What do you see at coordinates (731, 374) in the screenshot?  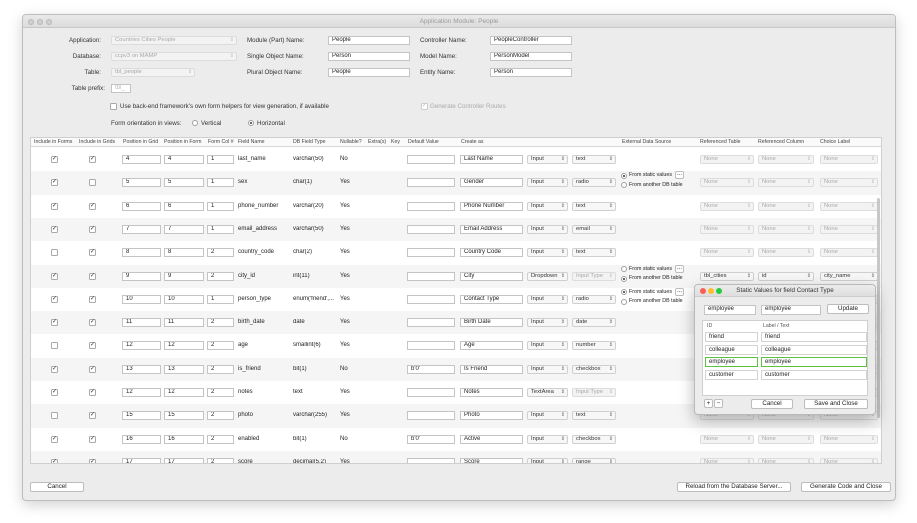 I see `static-value-id: customer` at bounding box center [731, 374].